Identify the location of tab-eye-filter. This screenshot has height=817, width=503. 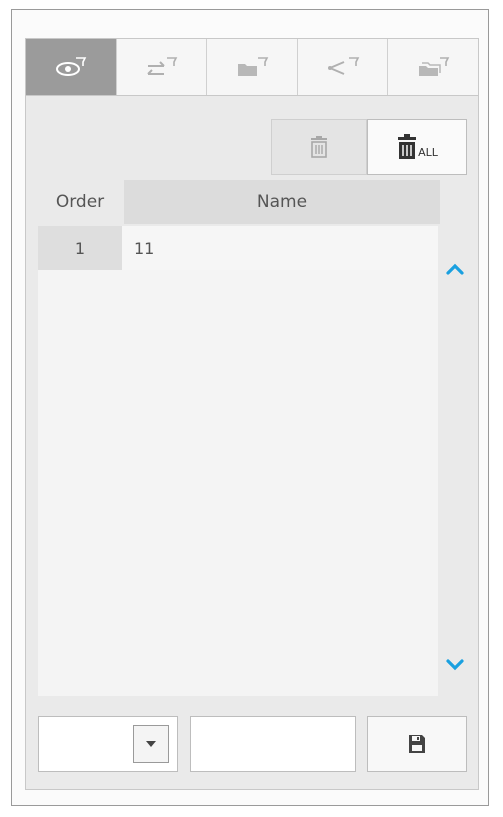
(71, 67).